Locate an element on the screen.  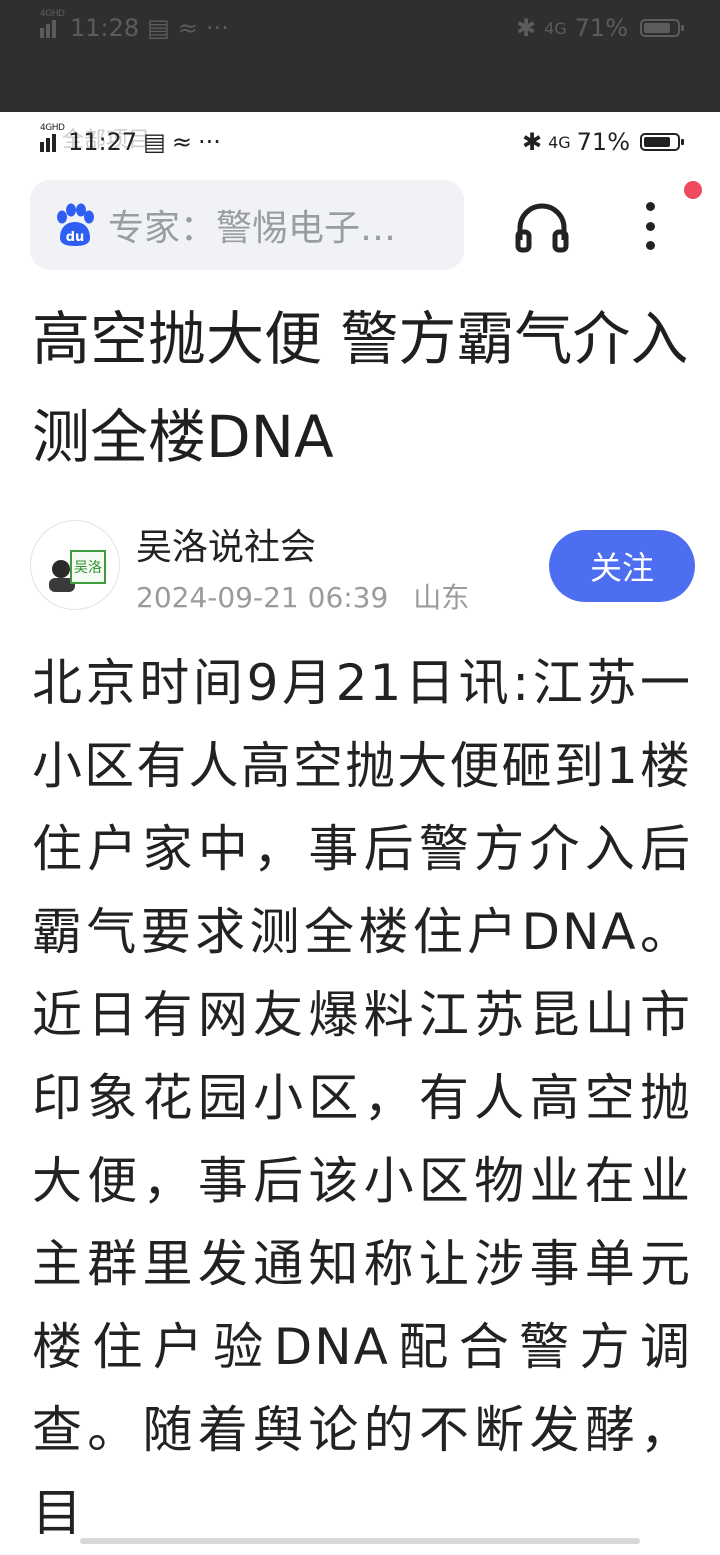
author-meta: 2024-09-21 06:39 山东 is located at coordinates (302, 596).